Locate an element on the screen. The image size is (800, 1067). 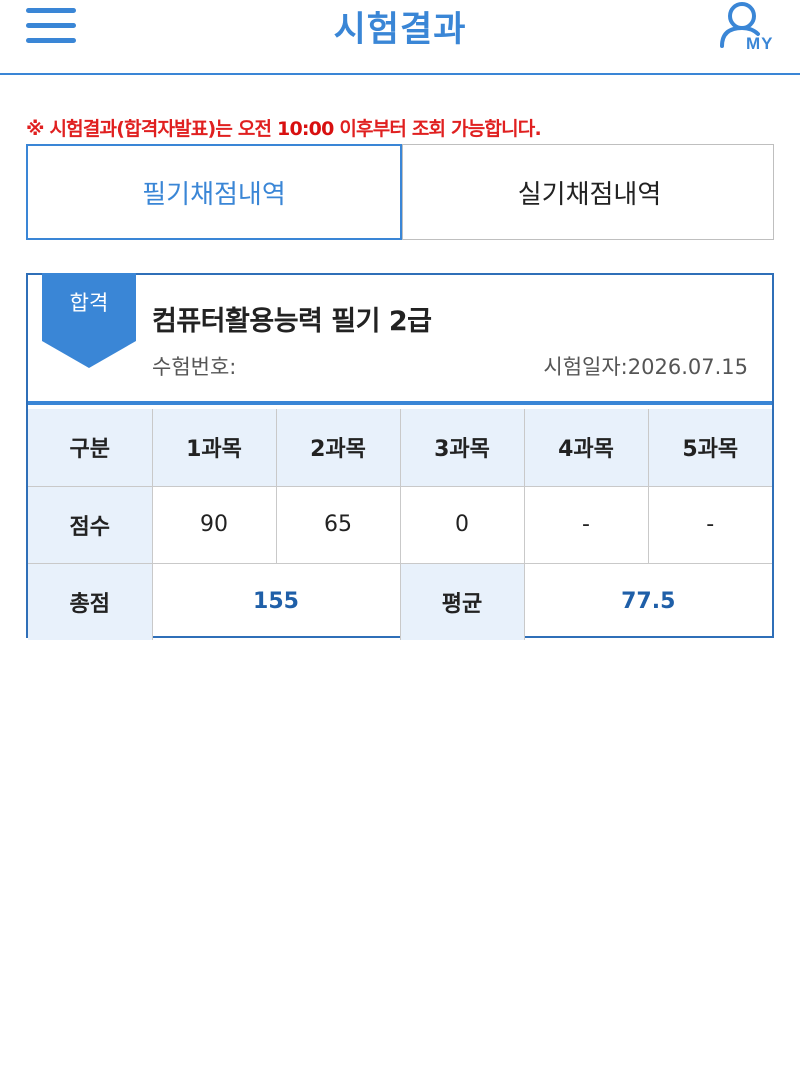
page-title: 시험결과 is located at coordinates (400, 30).